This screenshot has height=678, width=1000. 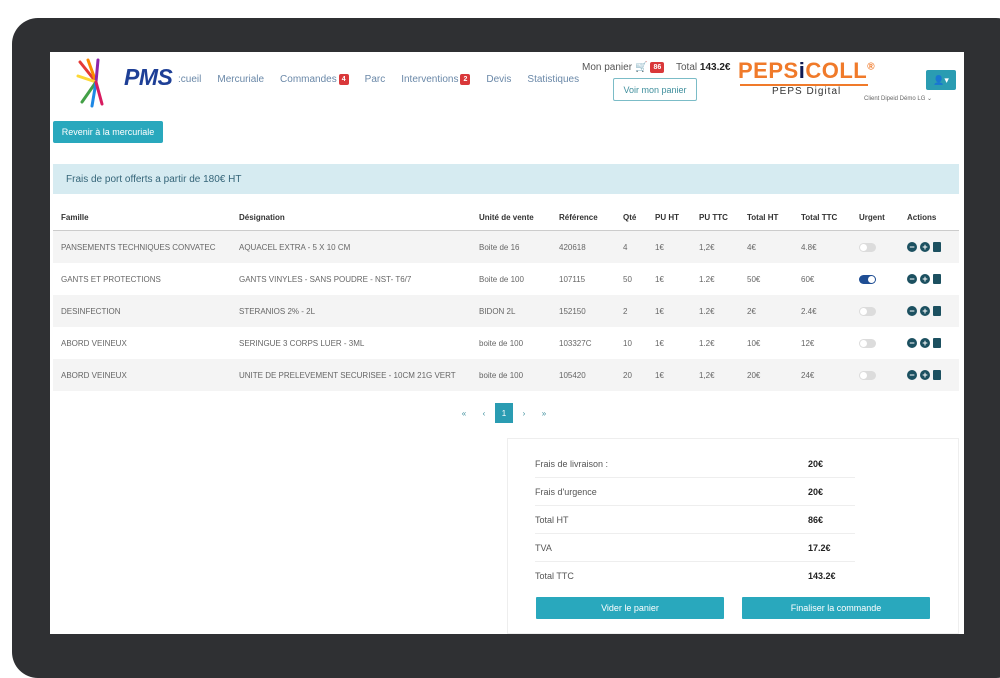 I want to click on nav-item-commandes: Commandes 4, so click(x=314, y=79).